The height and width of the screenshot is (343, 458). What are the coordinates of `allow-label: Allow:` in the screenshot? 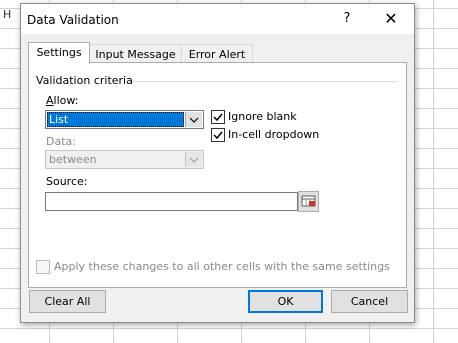 It's located at (62, 100).